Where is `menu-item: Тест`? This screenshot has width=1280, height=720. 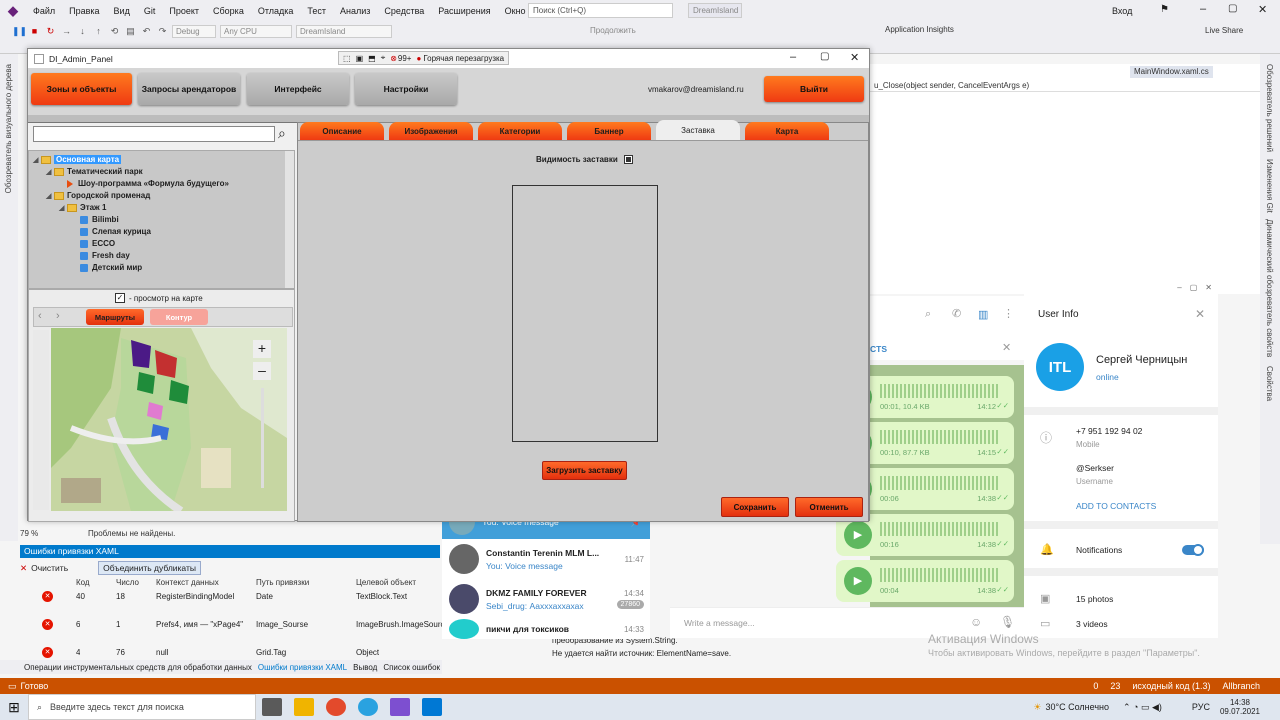 menu-item: Тест is located at coordinates (316, 11).